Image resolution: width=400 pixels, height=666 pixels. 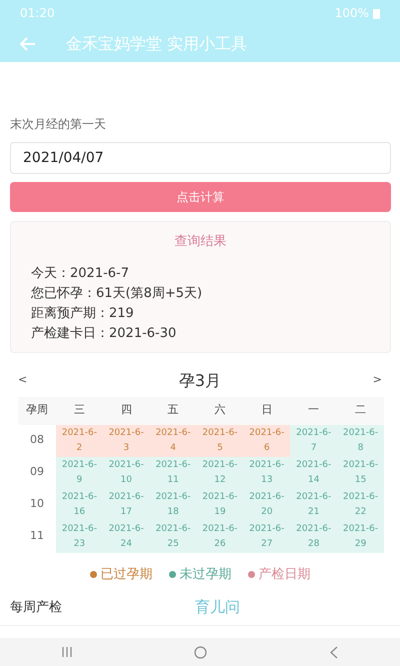 What do you see at coordinates (314, 440) in the screenshot?
I see `date-cell: 2021-6-7` at bounding box center [314, 440].